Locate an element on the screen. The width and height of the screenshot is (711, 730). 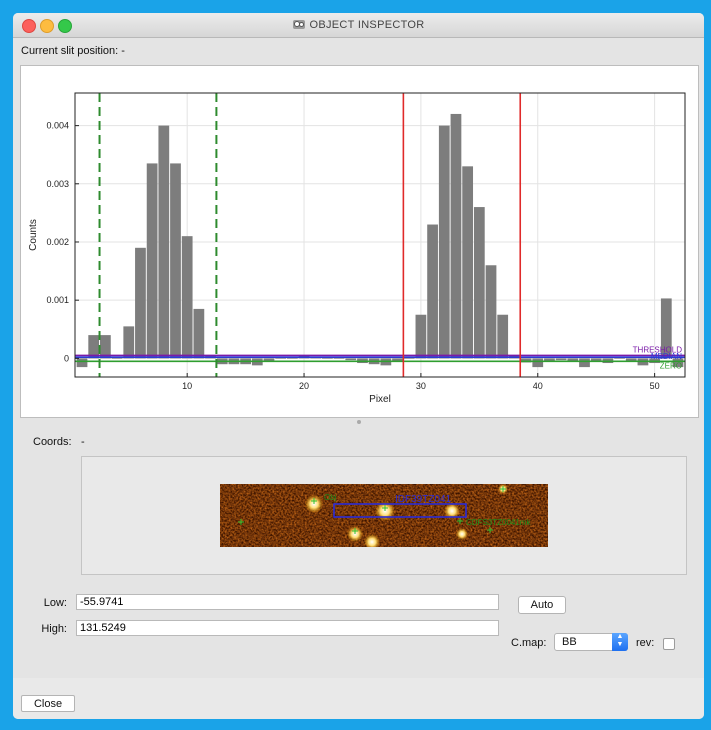
low-label: Low: is located at coordinates (55, 603).